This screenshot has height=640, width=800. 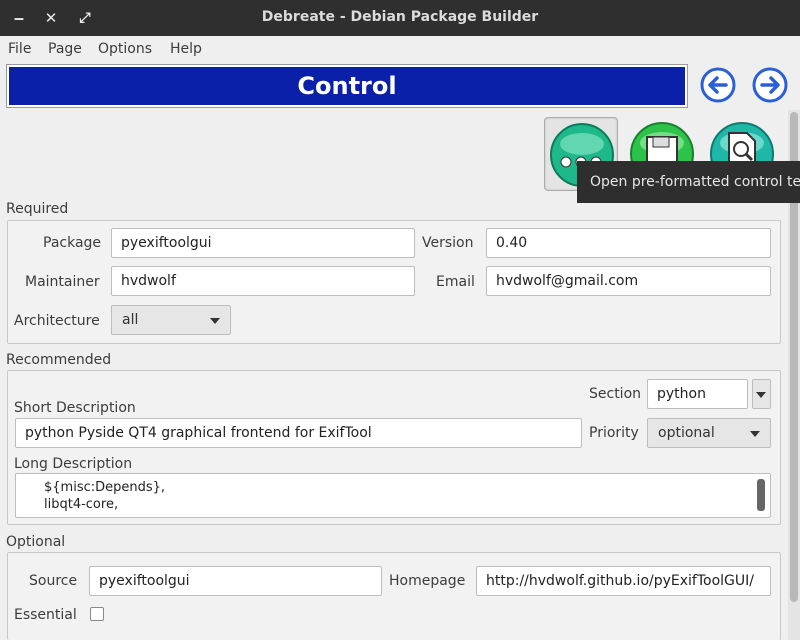 I want to click on email-label: Email, so click(x=455, y=282).